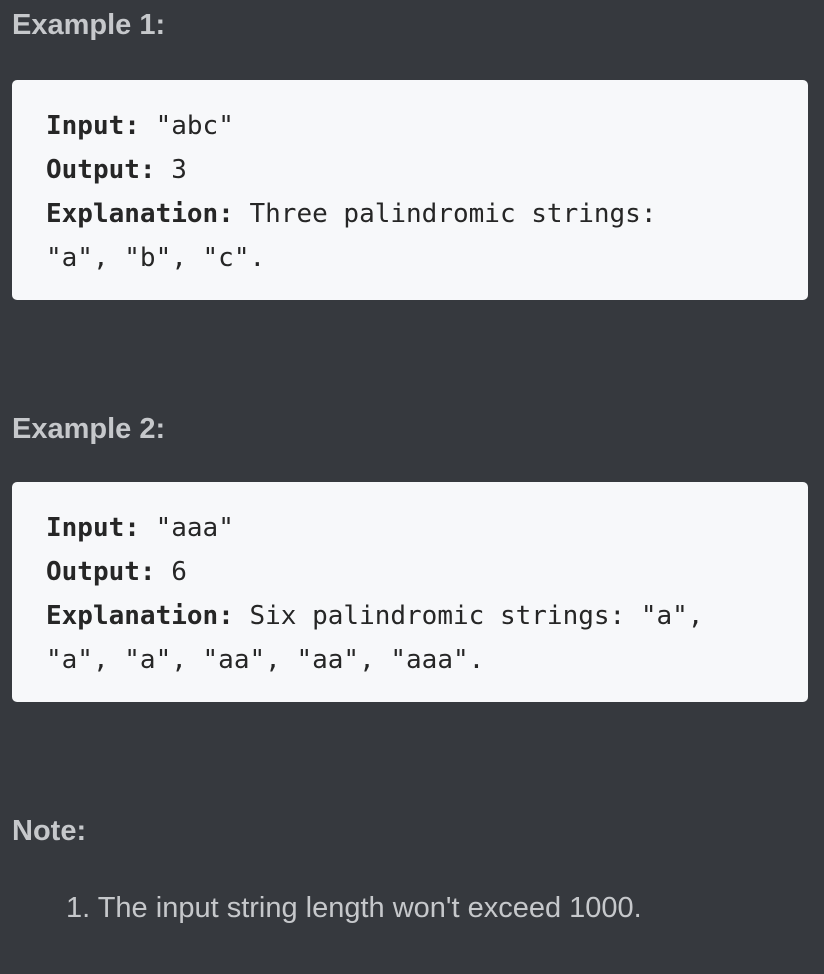 The height and width of the screenshot is (974, 824). I want to click on example-2-heading: Example 2:, so click(89, 429).